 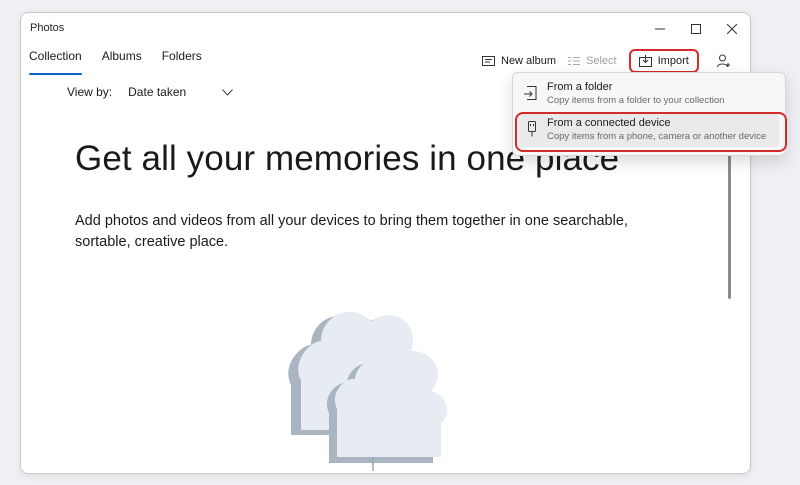 I want to click on scrollbar, so click(x=729, y=226).